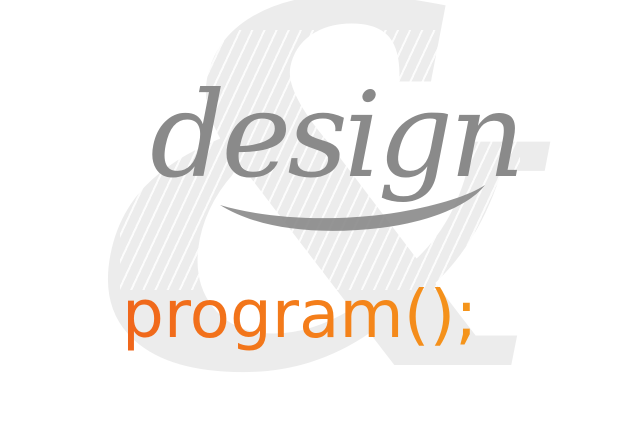  I want to click on program-code-text: program();, so click(332, 315).